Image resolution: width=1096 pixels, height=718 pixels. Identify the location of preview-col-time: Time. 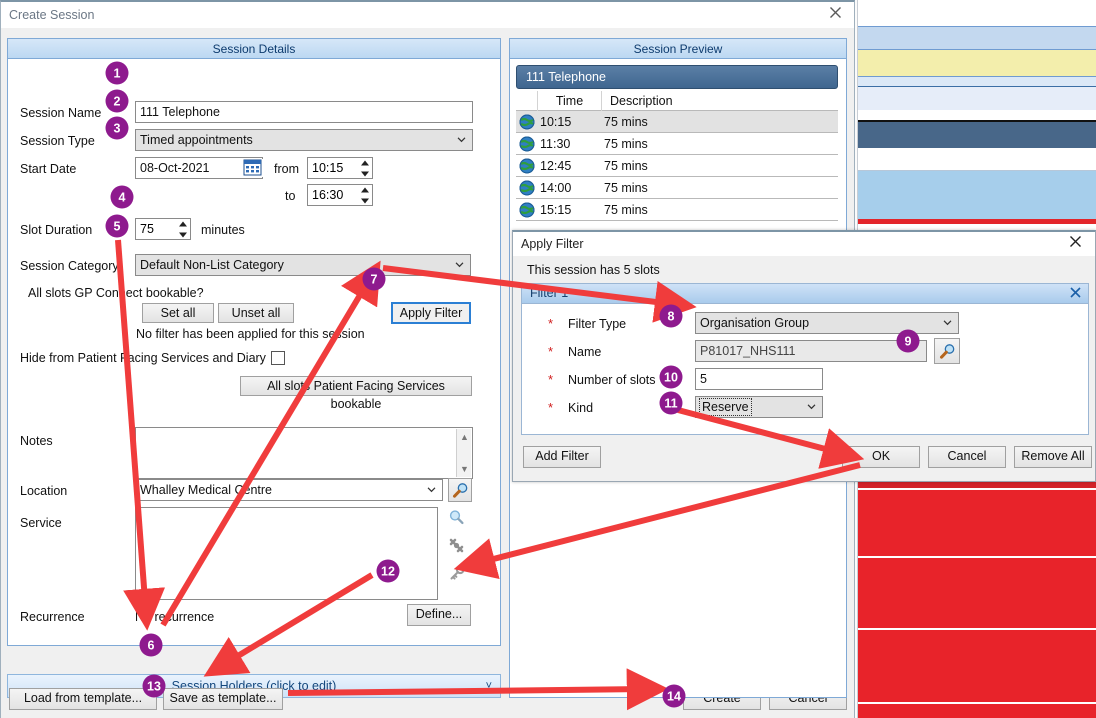
(570, 101).